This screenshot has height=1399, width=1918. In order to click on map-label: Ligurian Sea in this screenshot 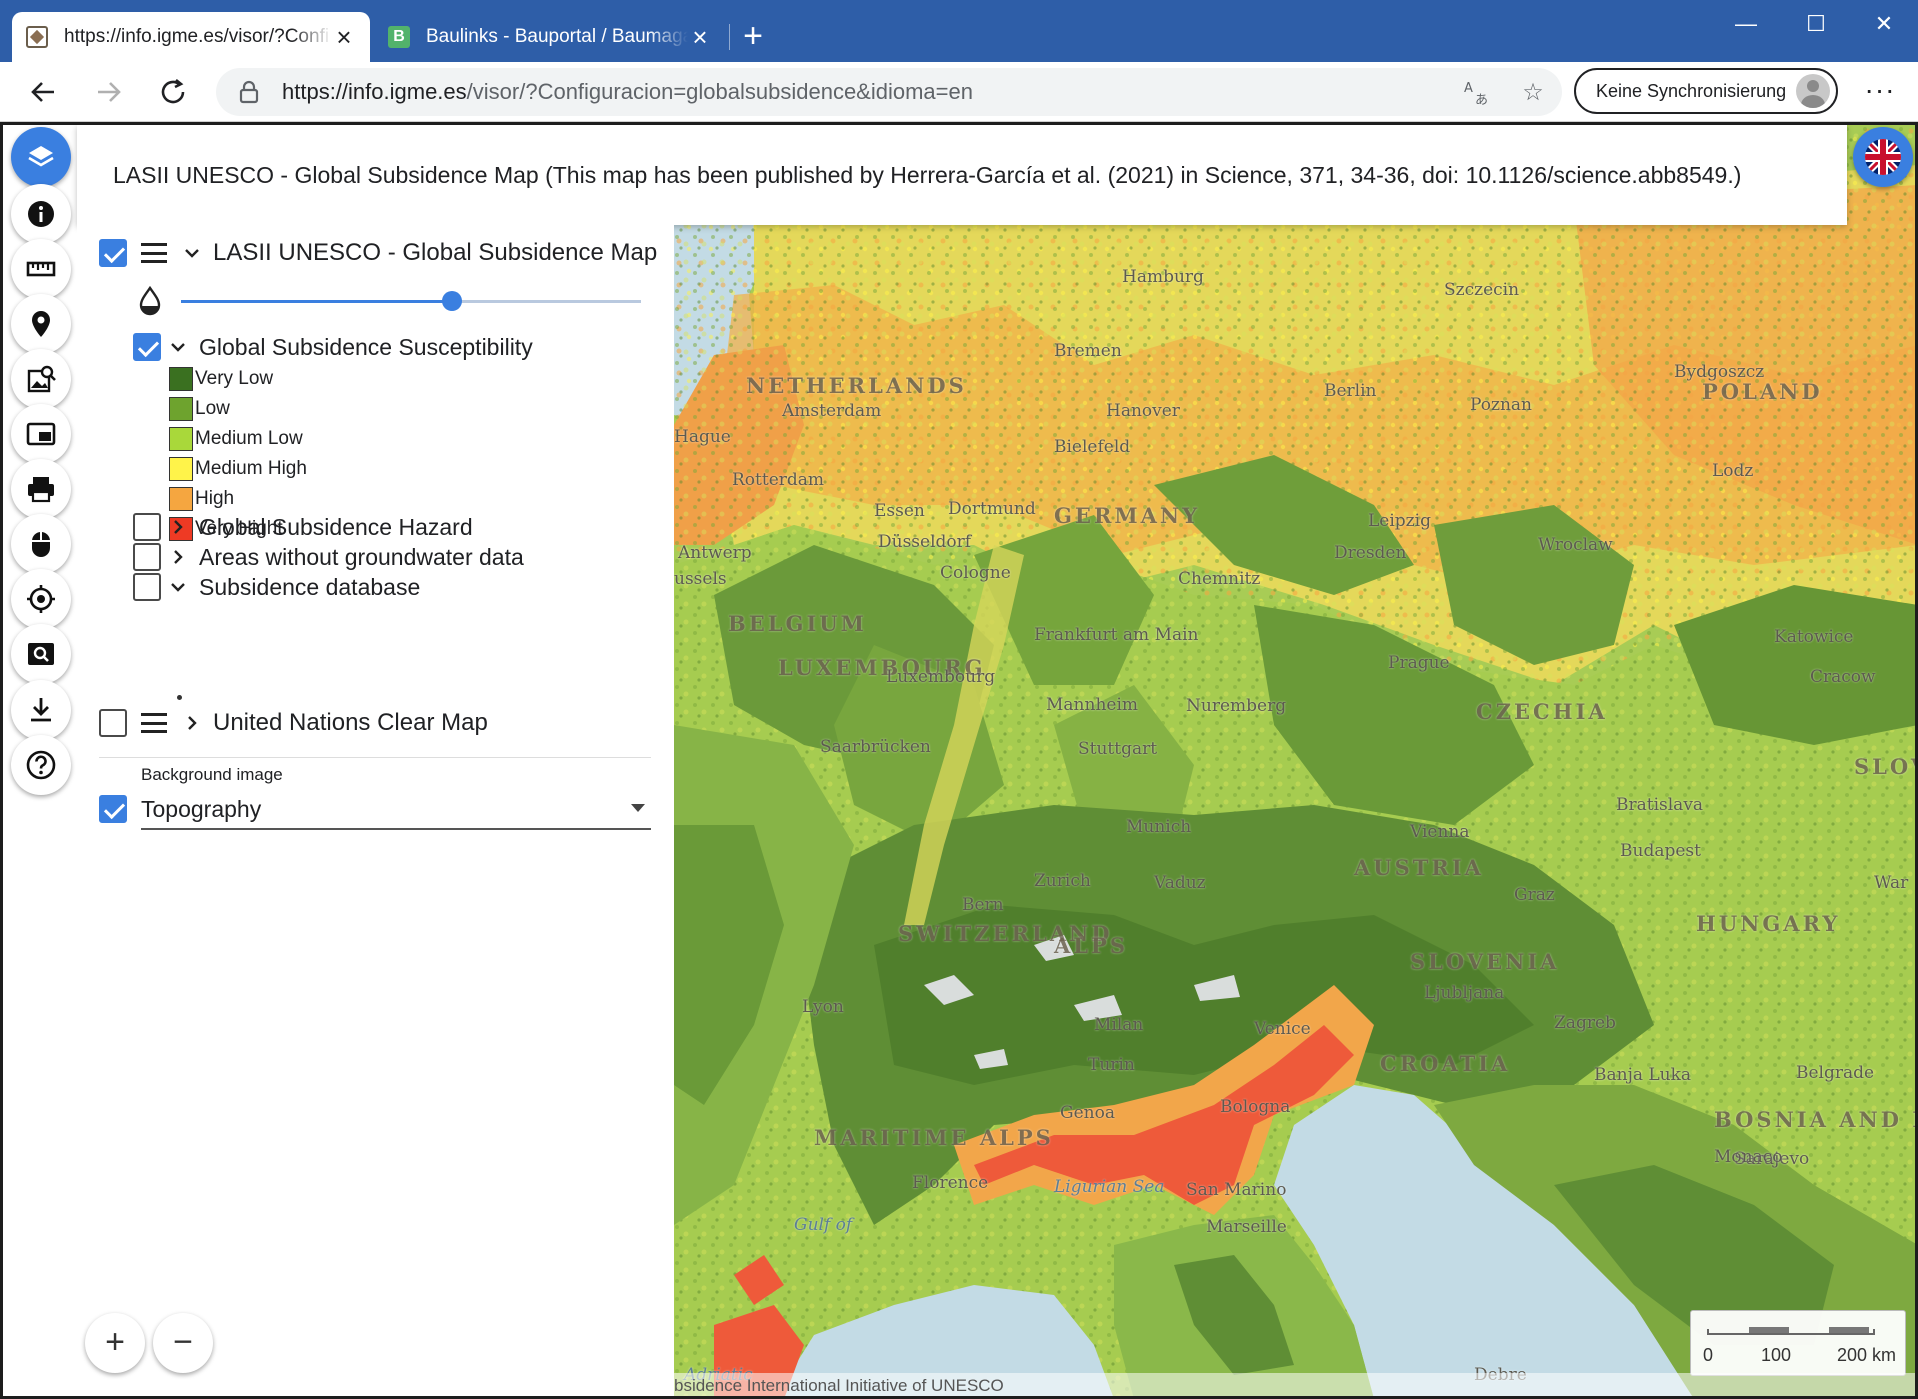, I will do `click(1109, 1187)`.